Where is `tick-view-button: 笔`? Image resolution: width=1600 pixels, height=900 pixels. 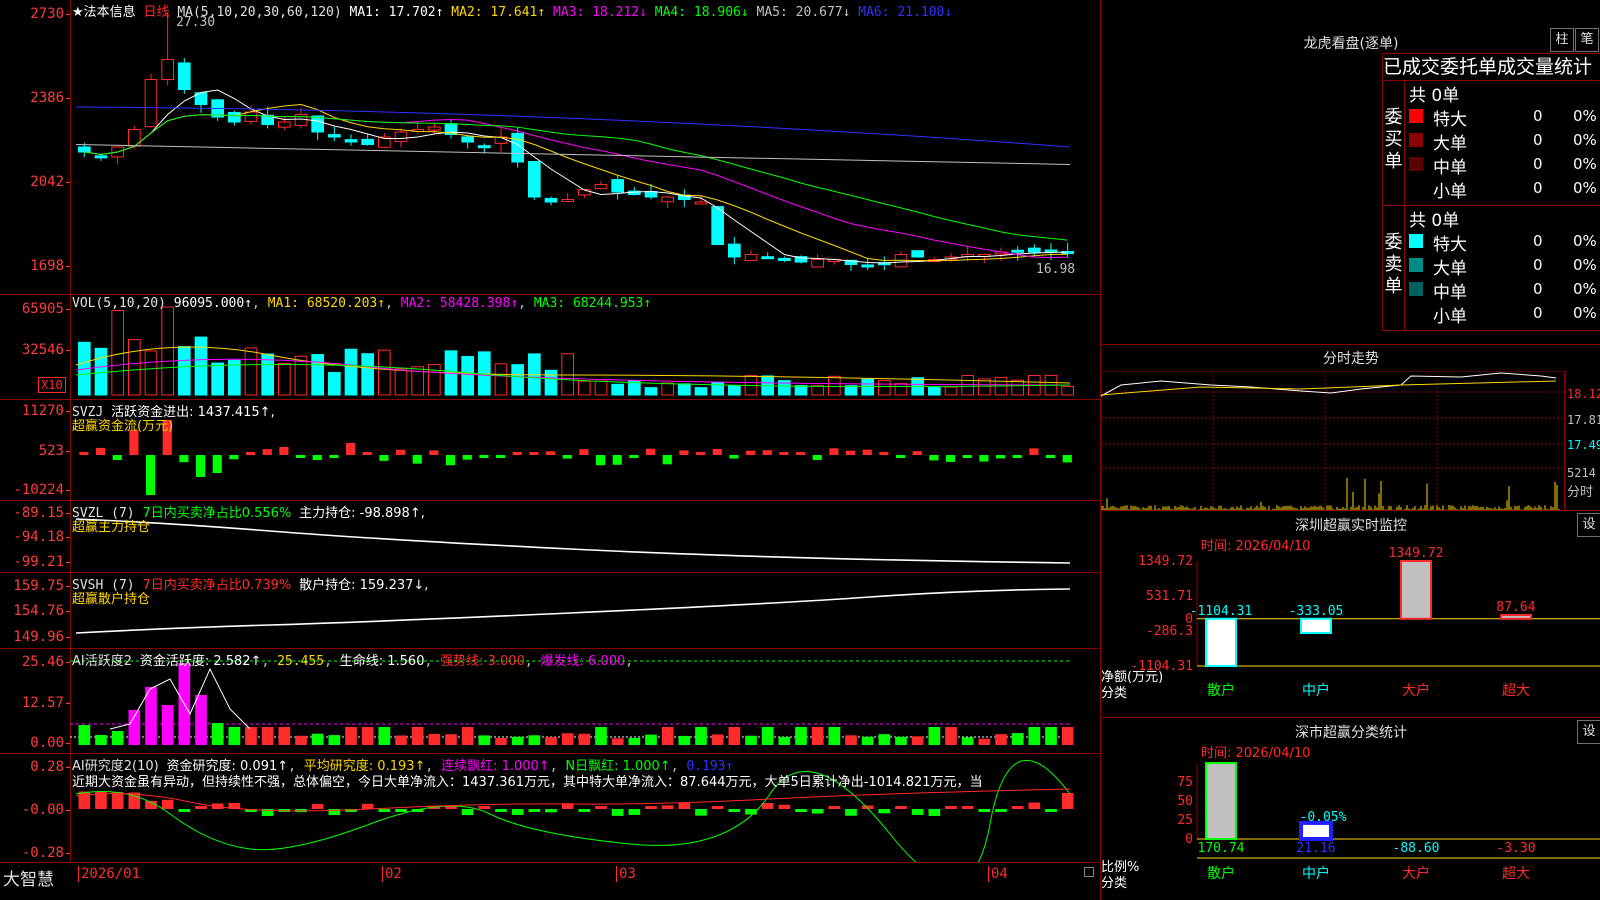
tick-view-button: 笔 is located at coordinates (1587, 40).